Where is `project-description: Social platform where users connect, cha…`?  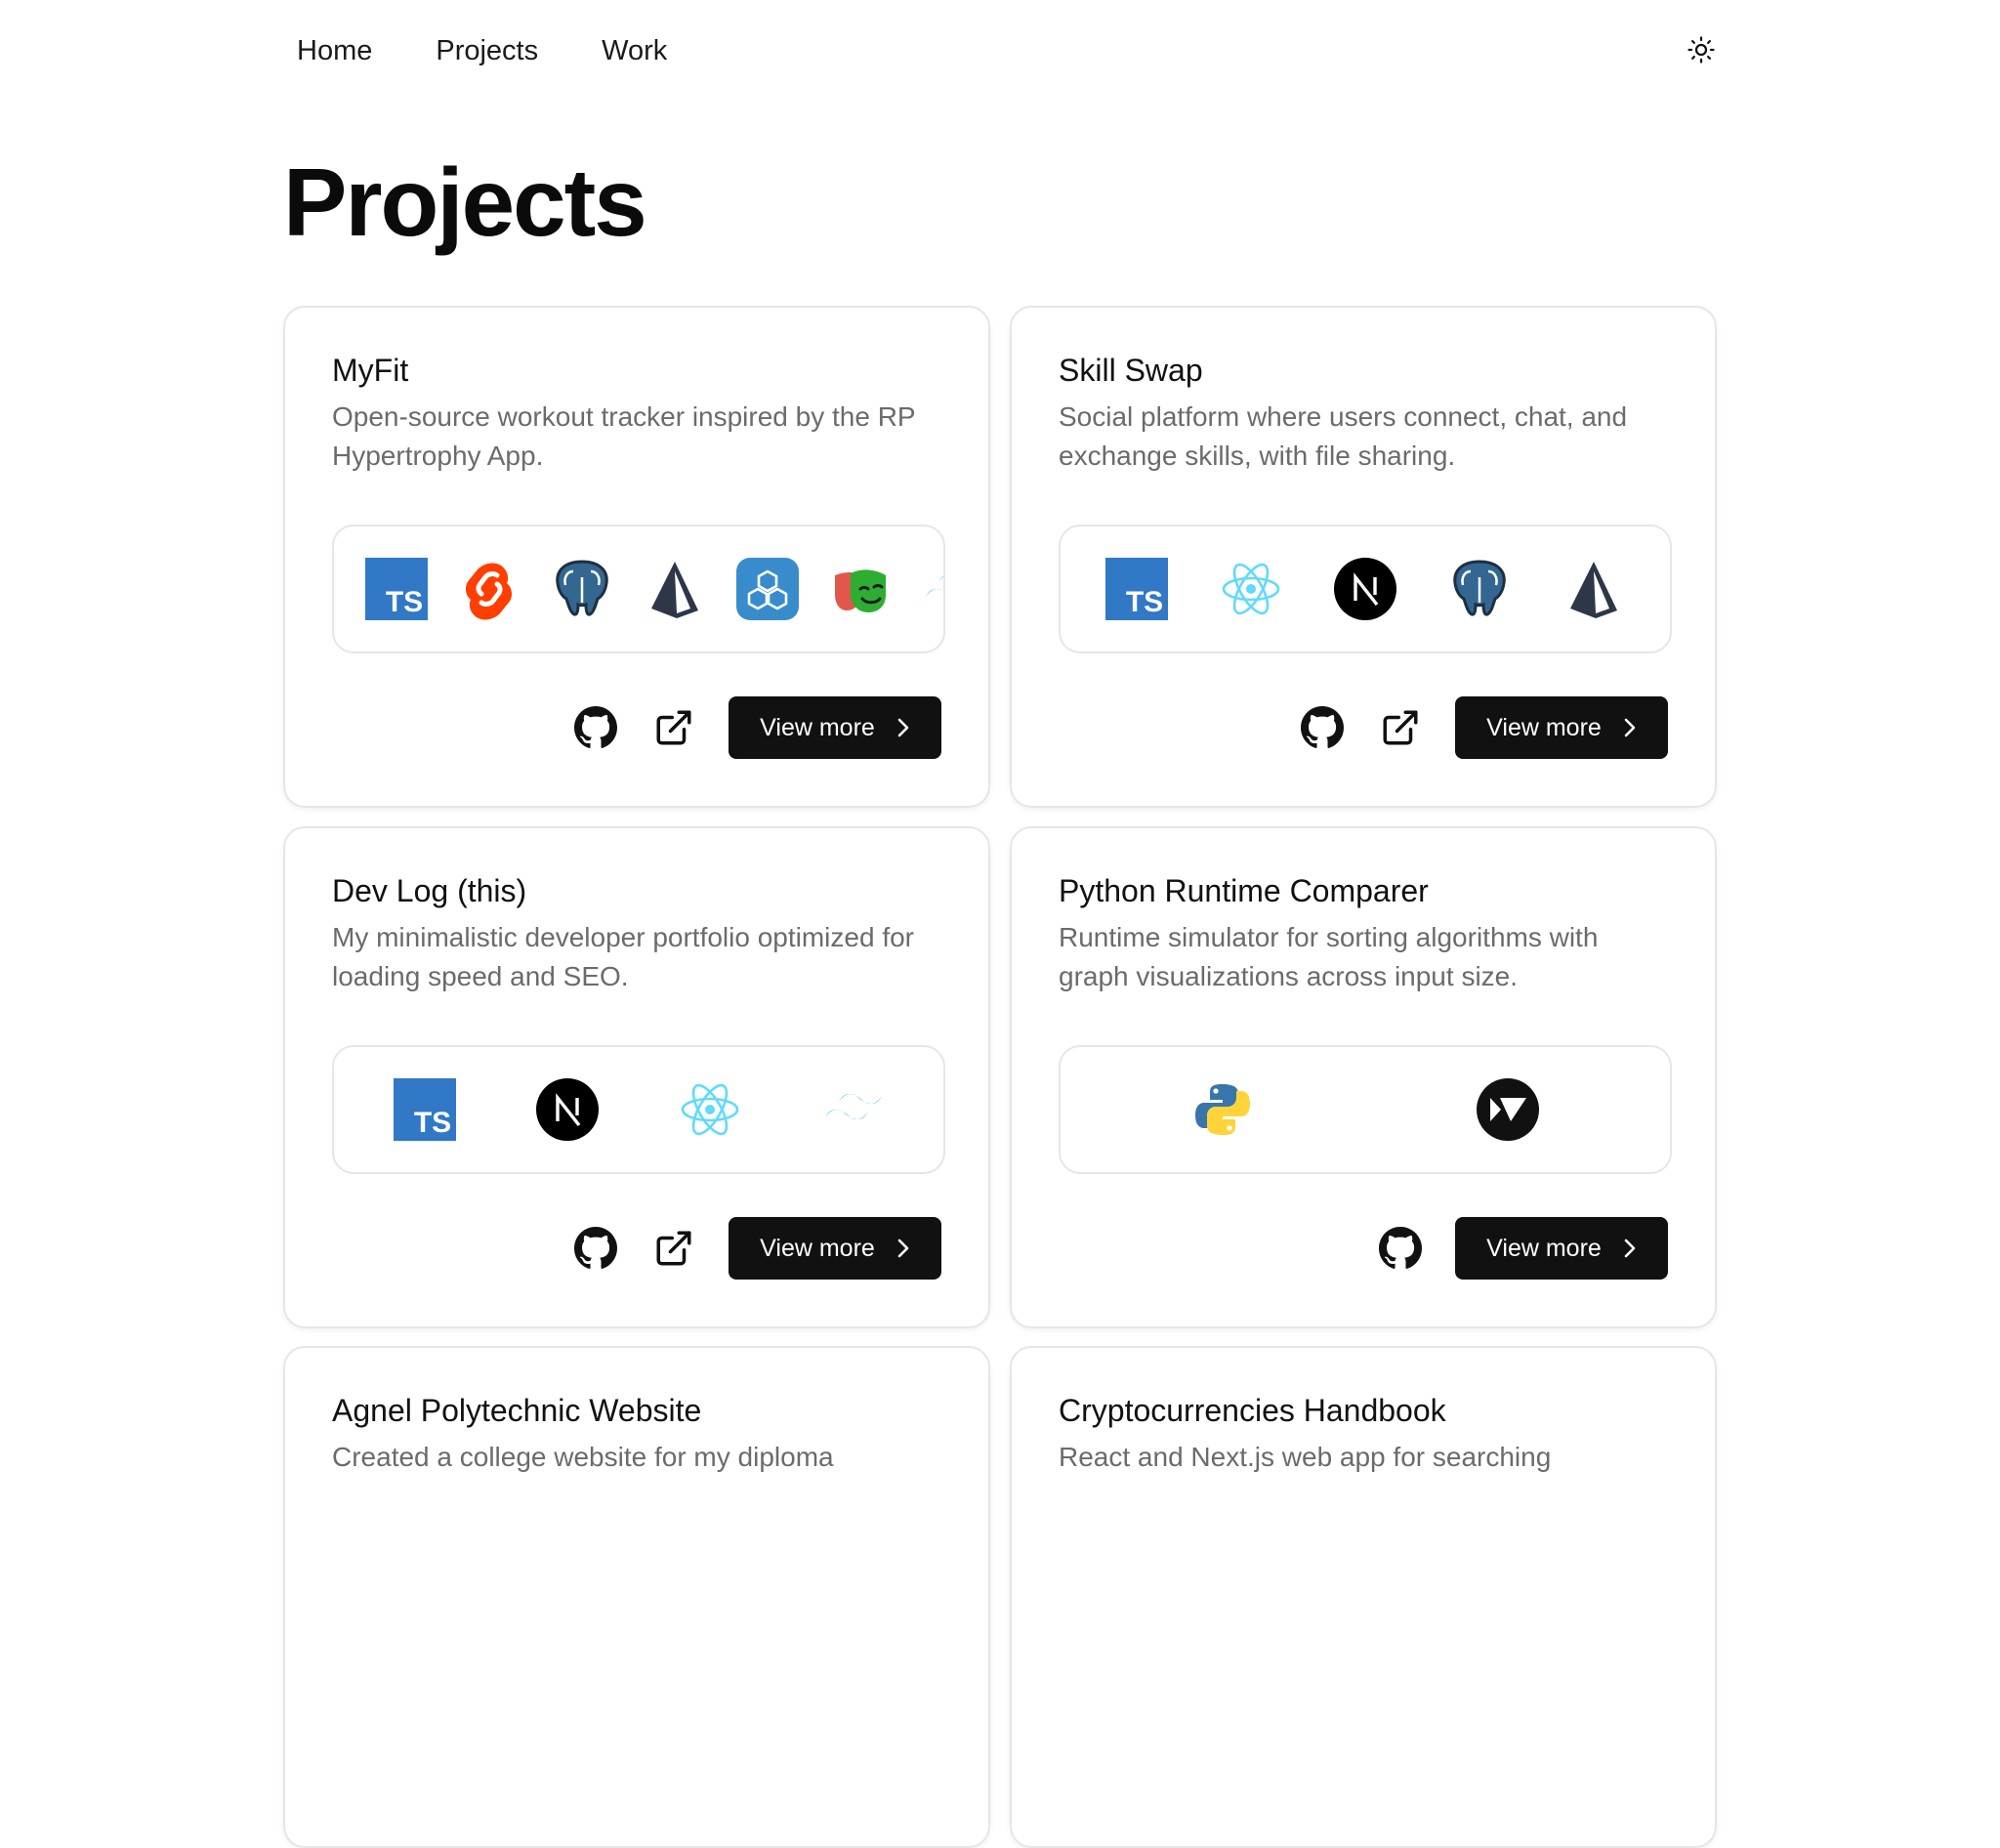 project-description: Social platform where users connect, cha… is located at coordinates (1344, 436).